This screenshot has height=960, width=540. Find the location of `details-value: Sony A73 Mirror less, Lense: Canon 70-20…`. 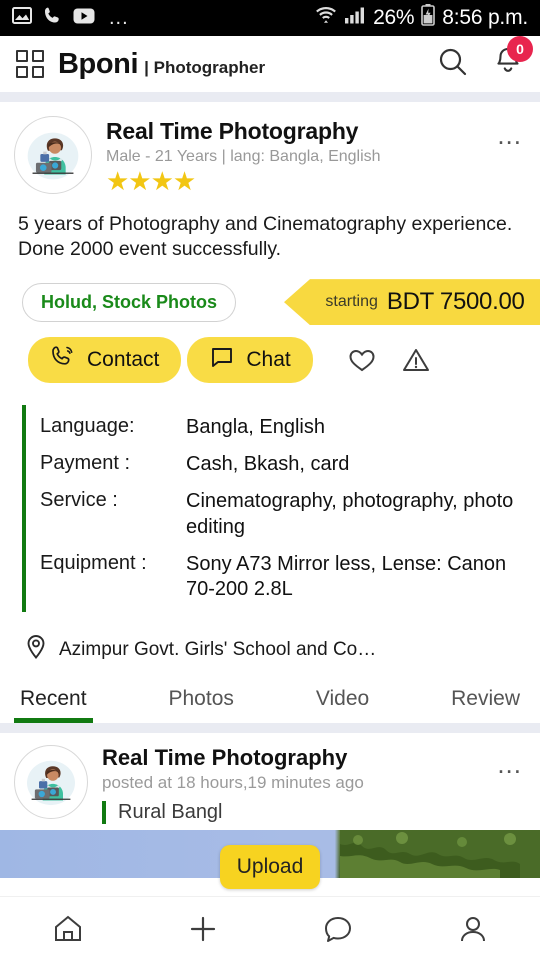

details-value: Sony A73 Mirror less, Lense: Canon 70-20… is located at coordinates (346, 576).